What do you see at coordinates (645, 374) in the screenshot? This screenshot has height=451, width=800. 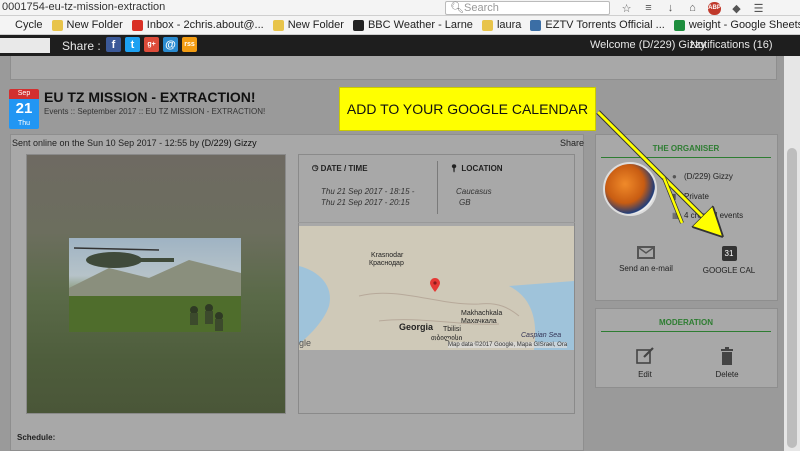 I see `edit-label: Edit` at bounding box center [645, 374].